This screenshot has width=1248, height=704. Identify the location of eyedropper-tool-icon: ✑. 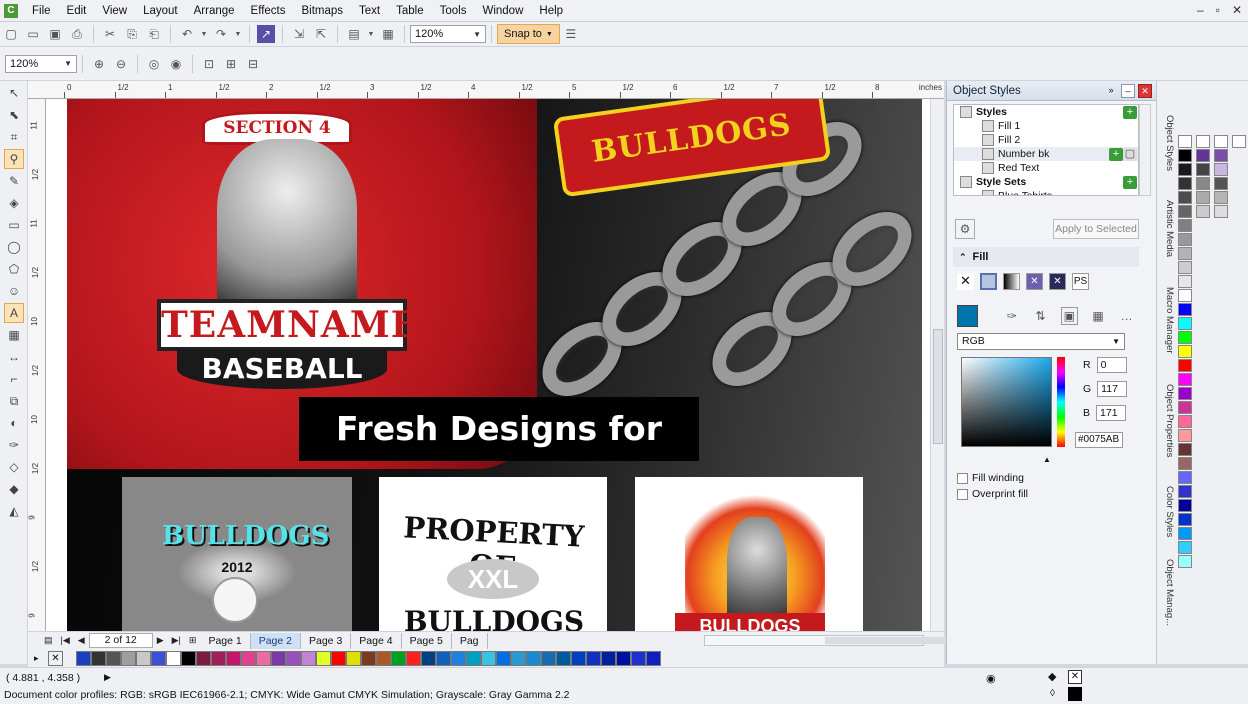
(14, 445).